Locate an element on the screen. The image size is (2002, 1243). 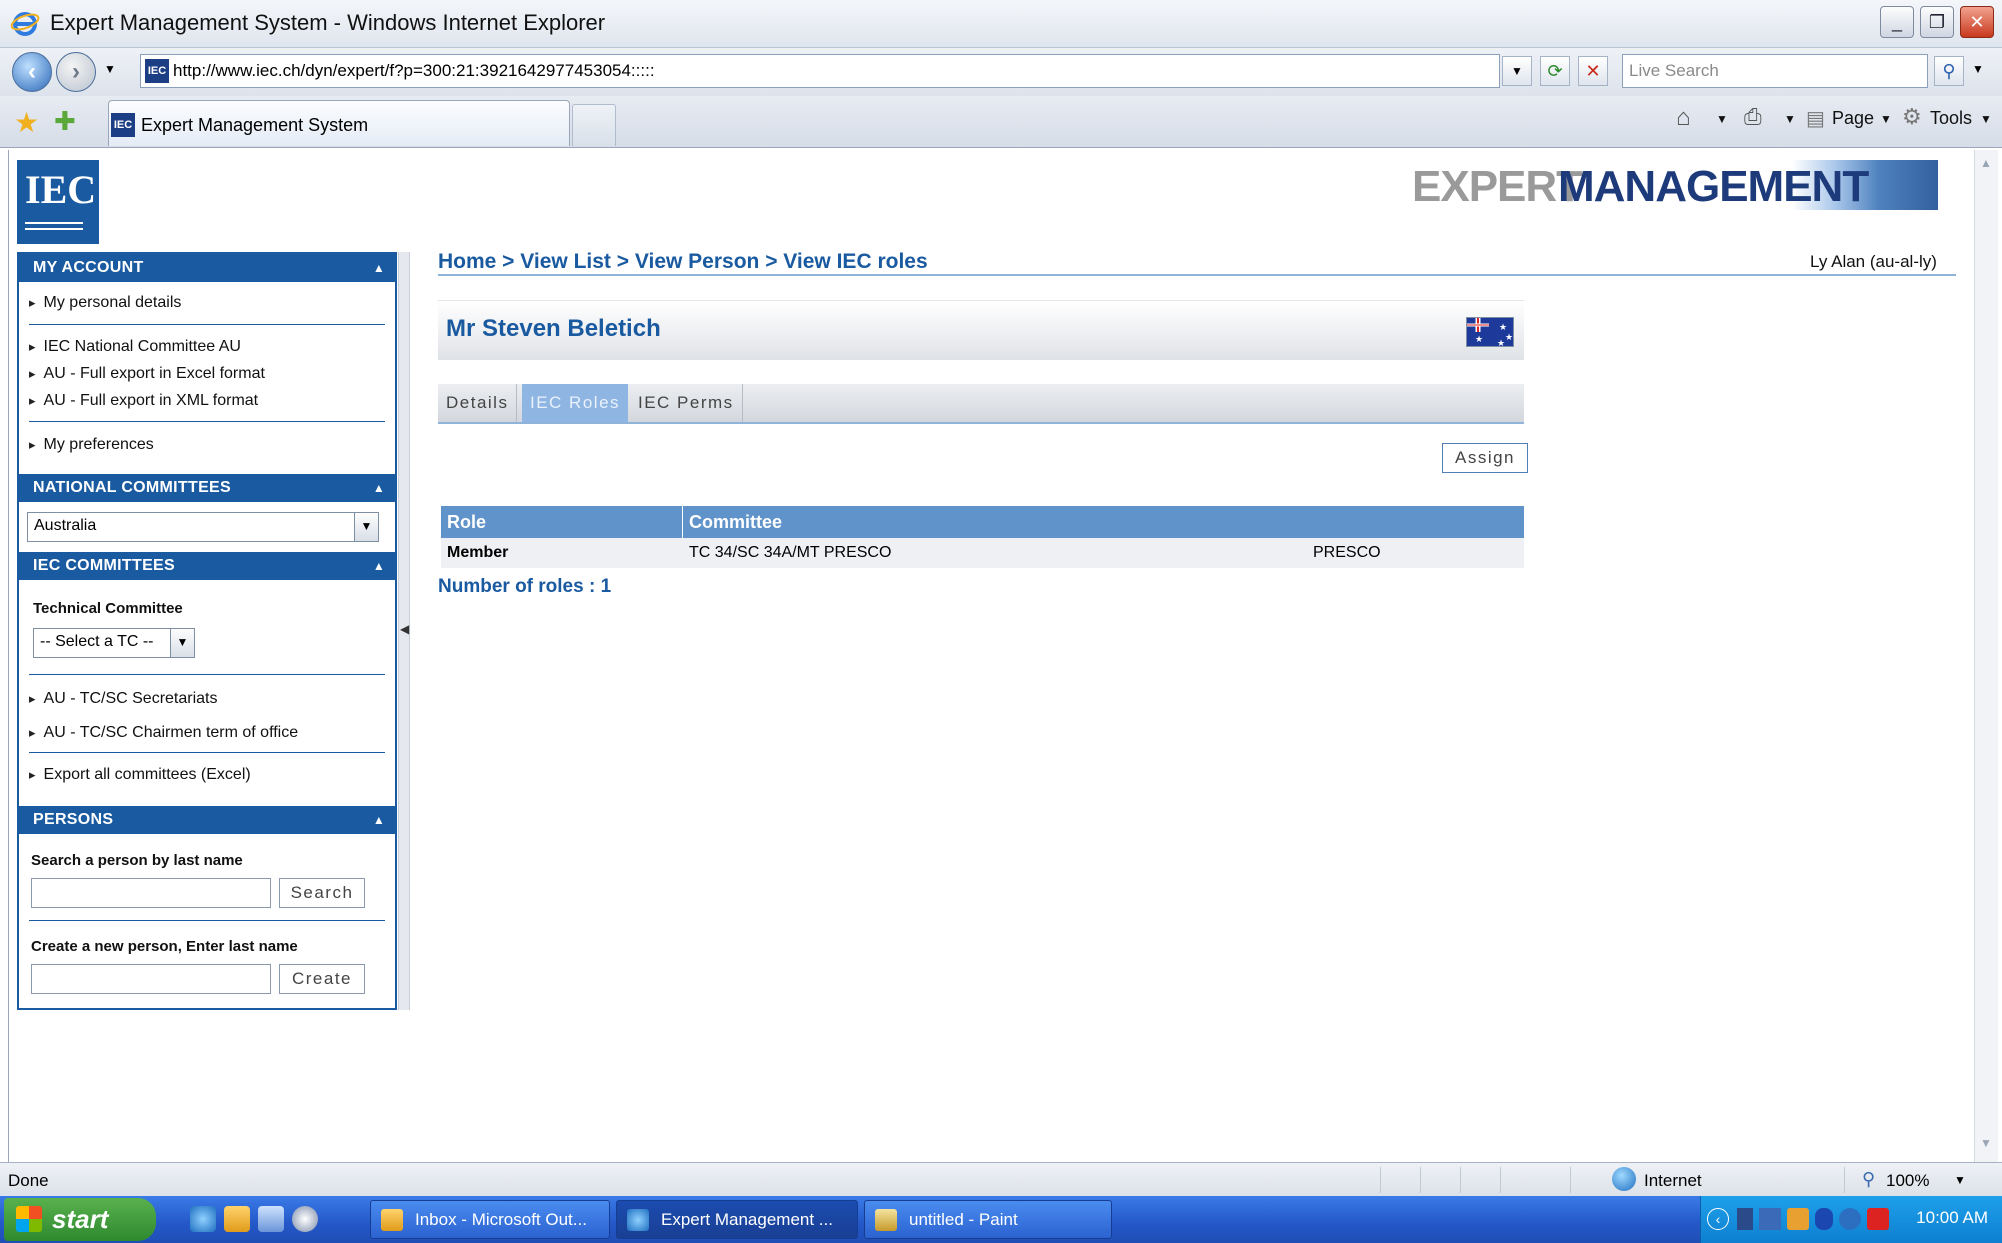
tray-expand-icon: ‹ is located at coordinates (1718, 1219).